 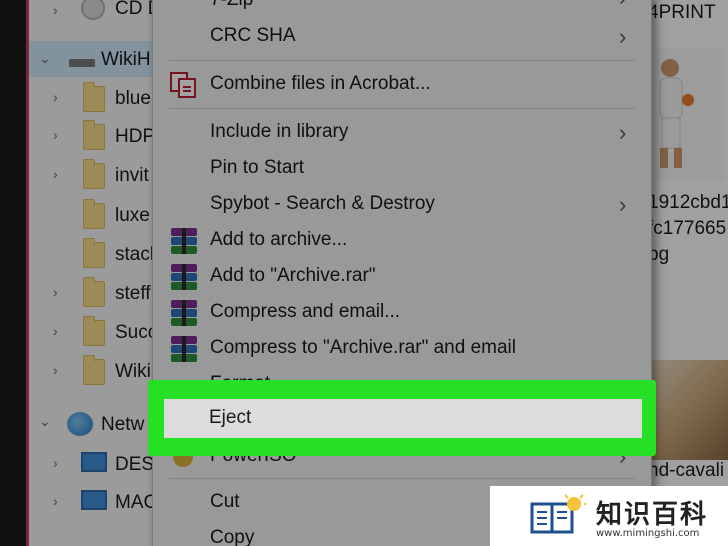 I want to click on file-name: nd-cavali, so click(x=686, y=471).